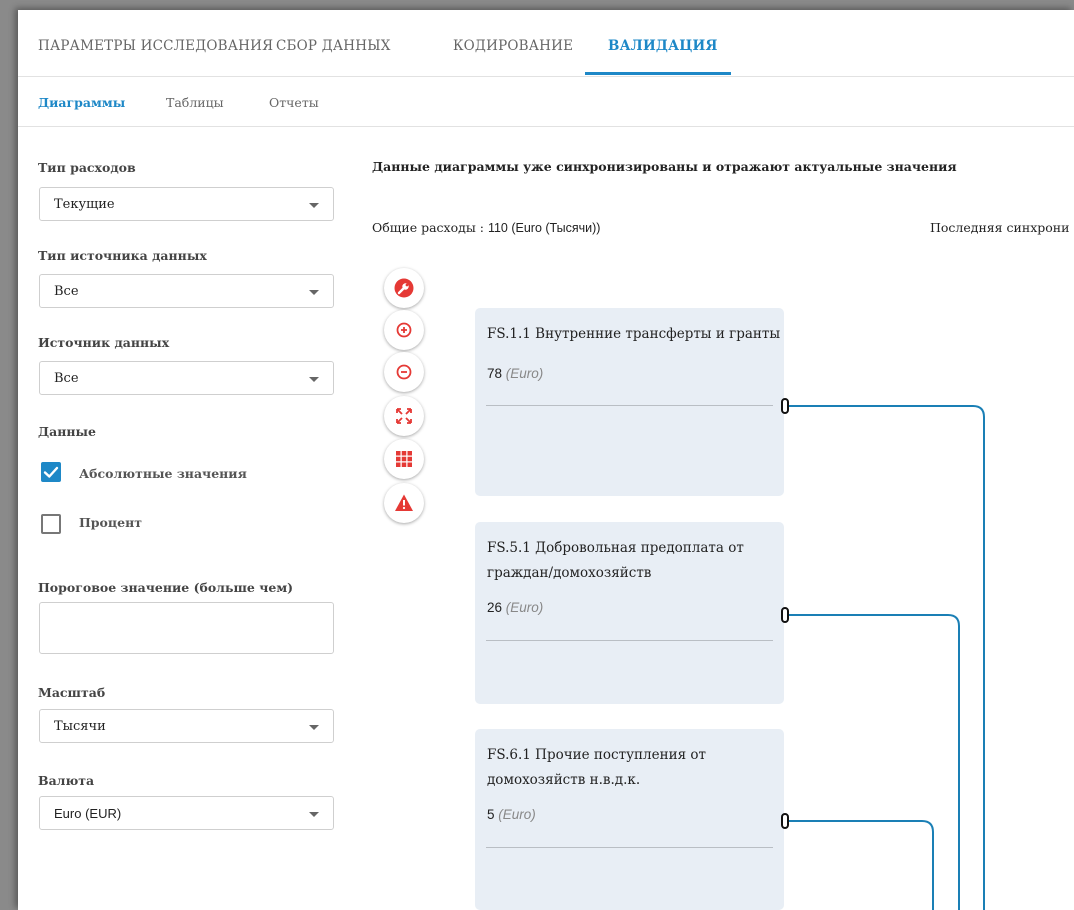  I want to click on flow-connectors, so click(883, 654).